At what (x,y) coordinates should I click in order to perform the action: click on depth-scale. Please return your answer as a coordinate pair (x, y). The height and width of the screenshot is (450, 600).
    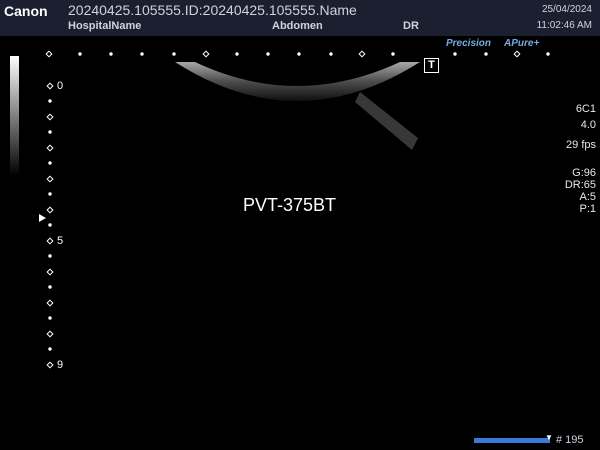
    Looking at the image, I should click on (50, 225).